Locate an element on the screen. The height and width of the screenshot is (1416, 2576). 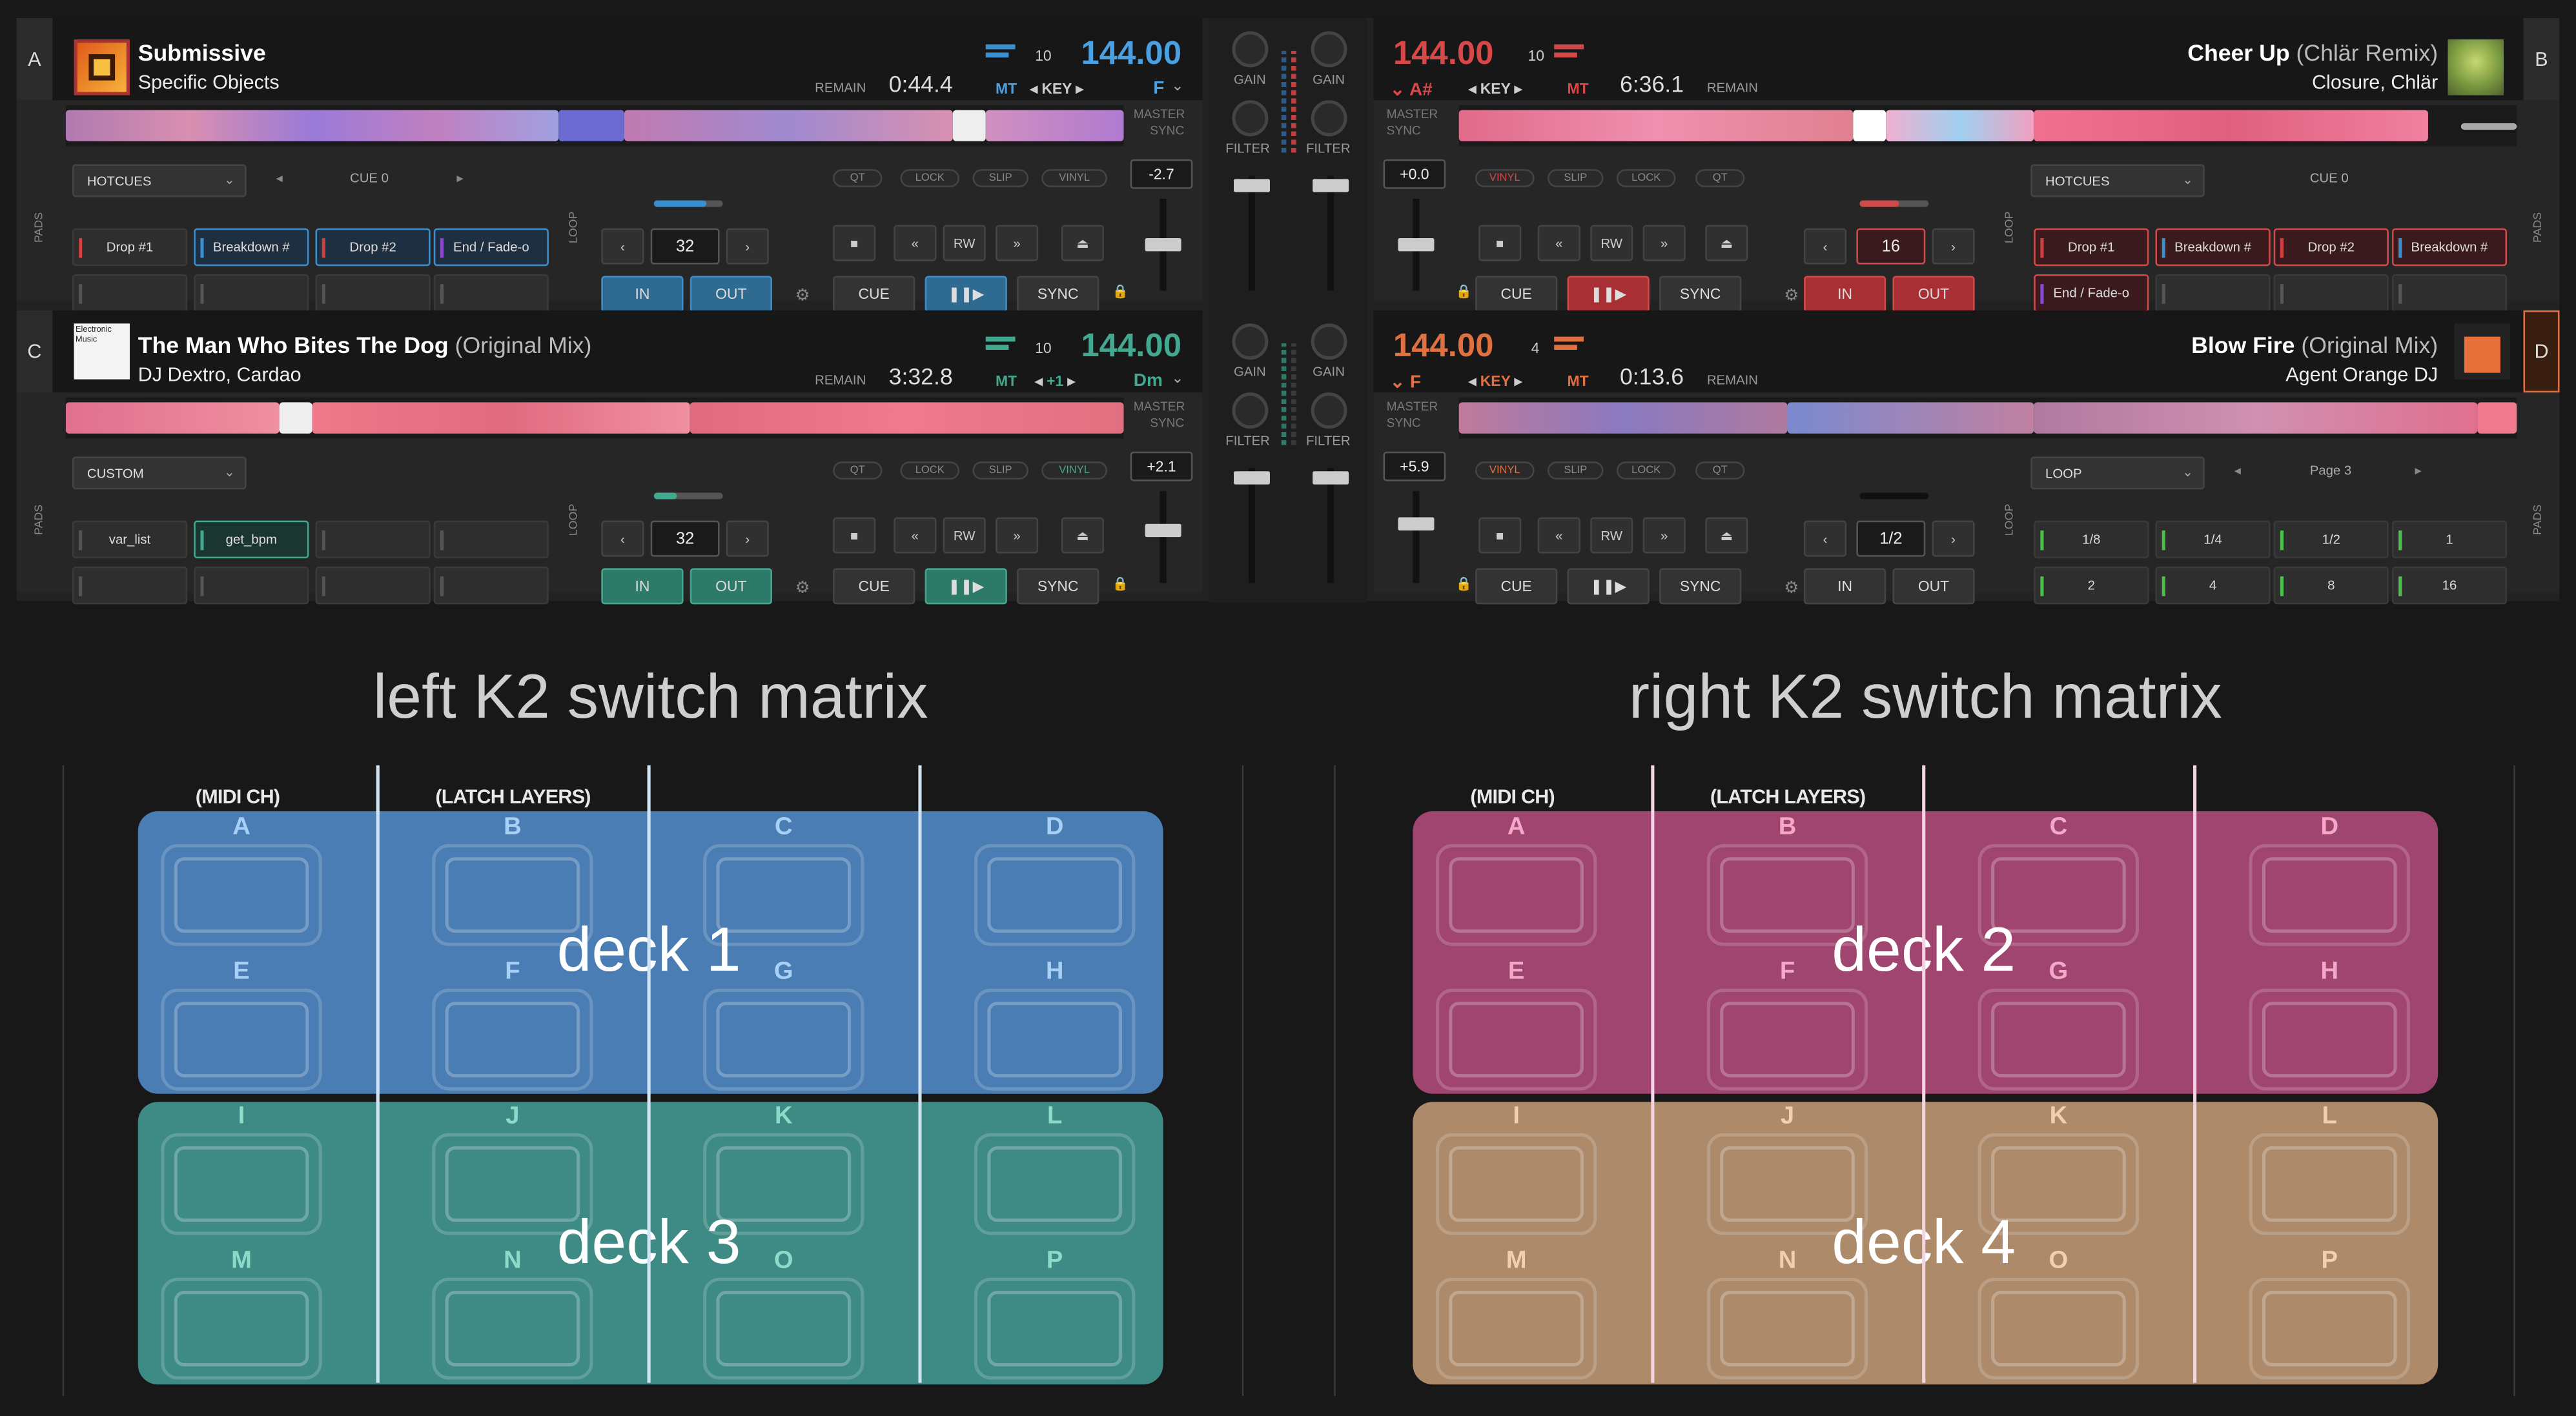
deck-a-pad-1: Drop #1 is located at coordinates (130, 247).